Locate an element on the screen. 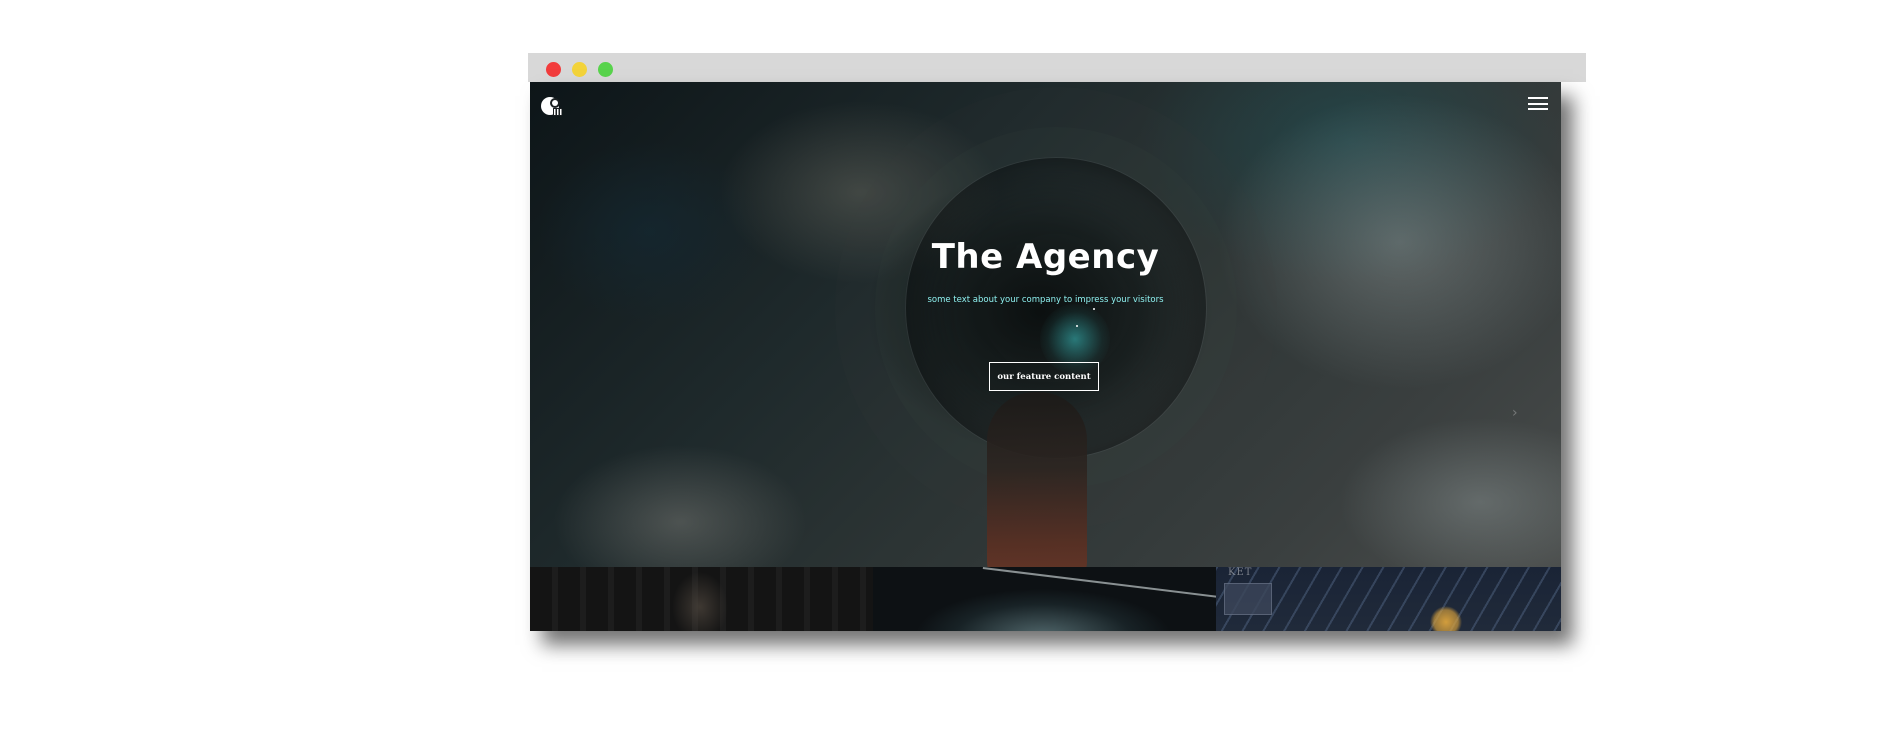  thumb-smoke is located at coordinates (1044, 599).